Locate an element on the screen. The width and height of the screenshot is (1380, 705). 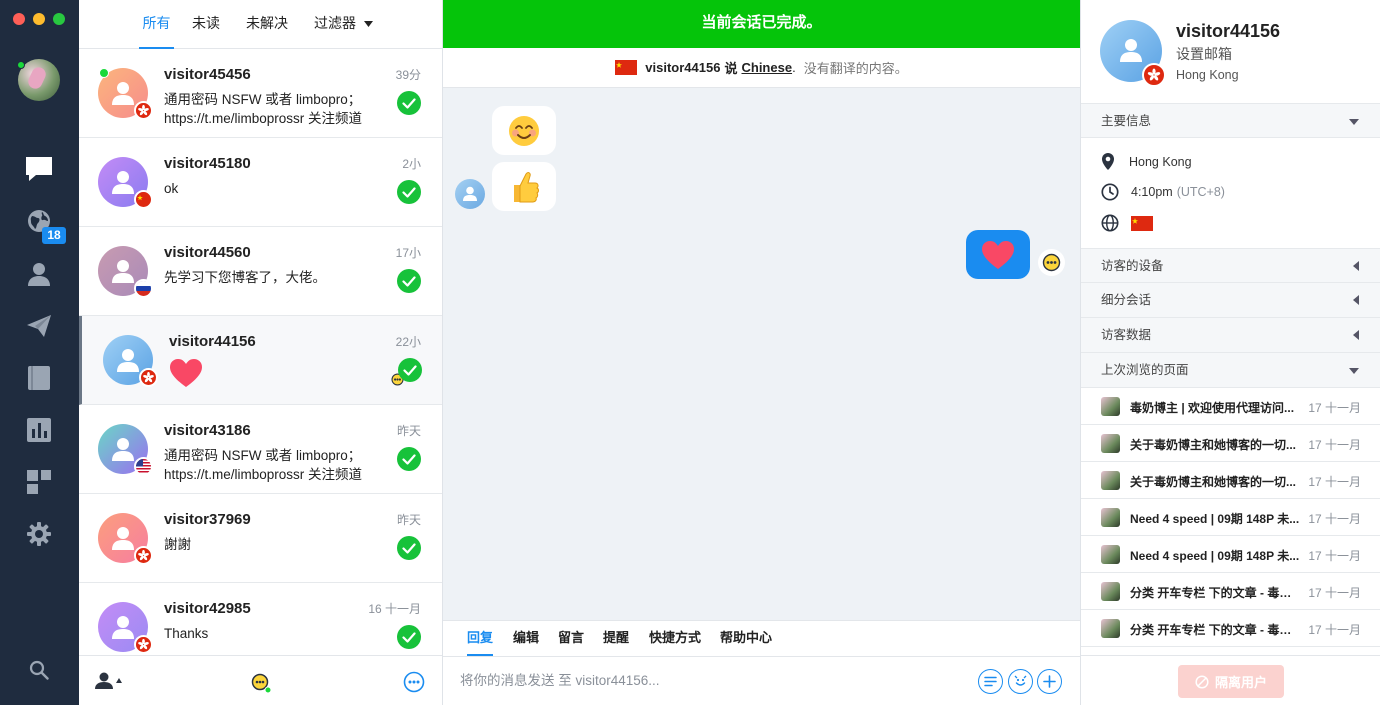
search-icon is located at coordinates (39, 670).